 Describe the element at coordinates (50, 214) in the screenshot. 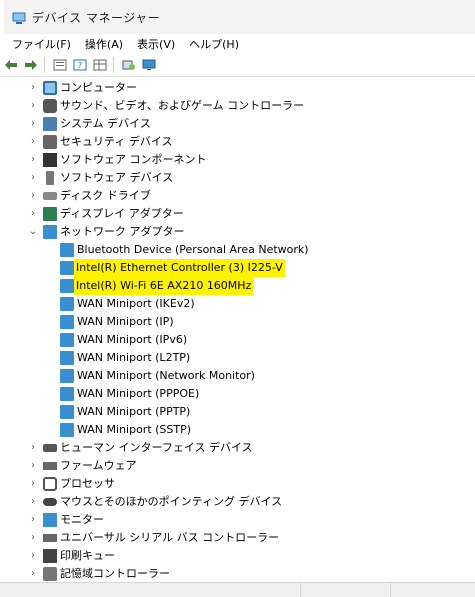

I see `display-adapter-icon` at that location.